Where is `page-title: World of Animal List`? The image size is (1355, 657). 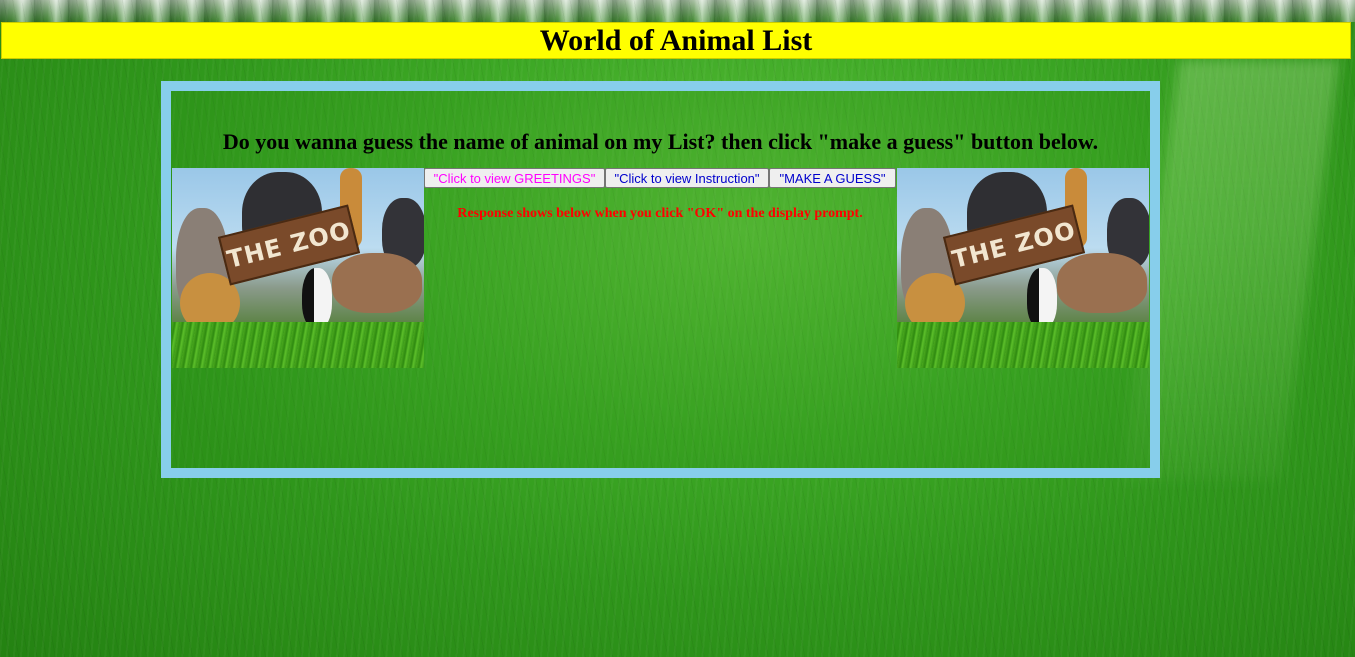
page-title: World of Animal List is located at coordinates (676, 40).